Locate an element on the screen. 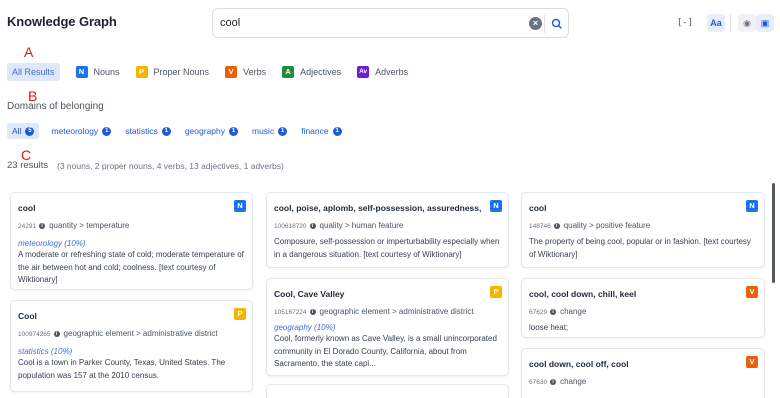 The width and height of the screenshot is (780, 398). domain-label: meteorology is located at coordinates (75, 131).